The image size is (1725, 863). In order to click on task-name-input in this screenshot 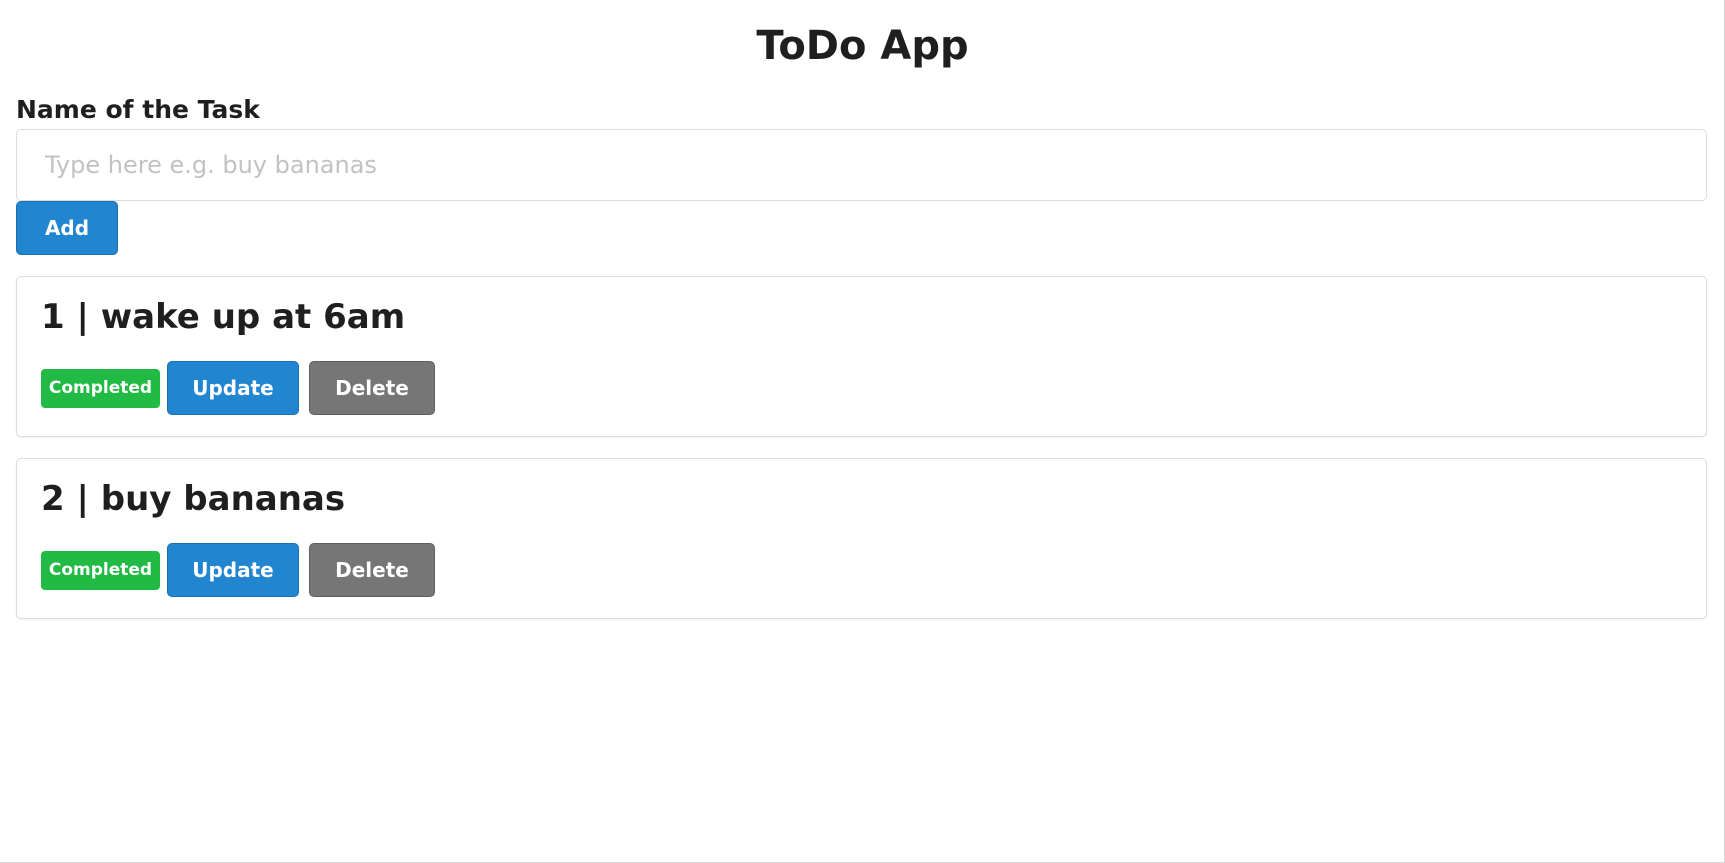, I will do `click(861, 165)`.